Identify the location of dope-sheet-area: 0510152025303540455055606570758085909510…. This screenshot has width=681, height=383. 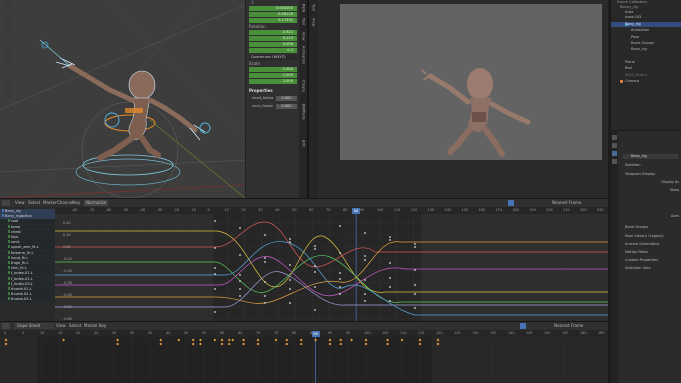
(304, 356).